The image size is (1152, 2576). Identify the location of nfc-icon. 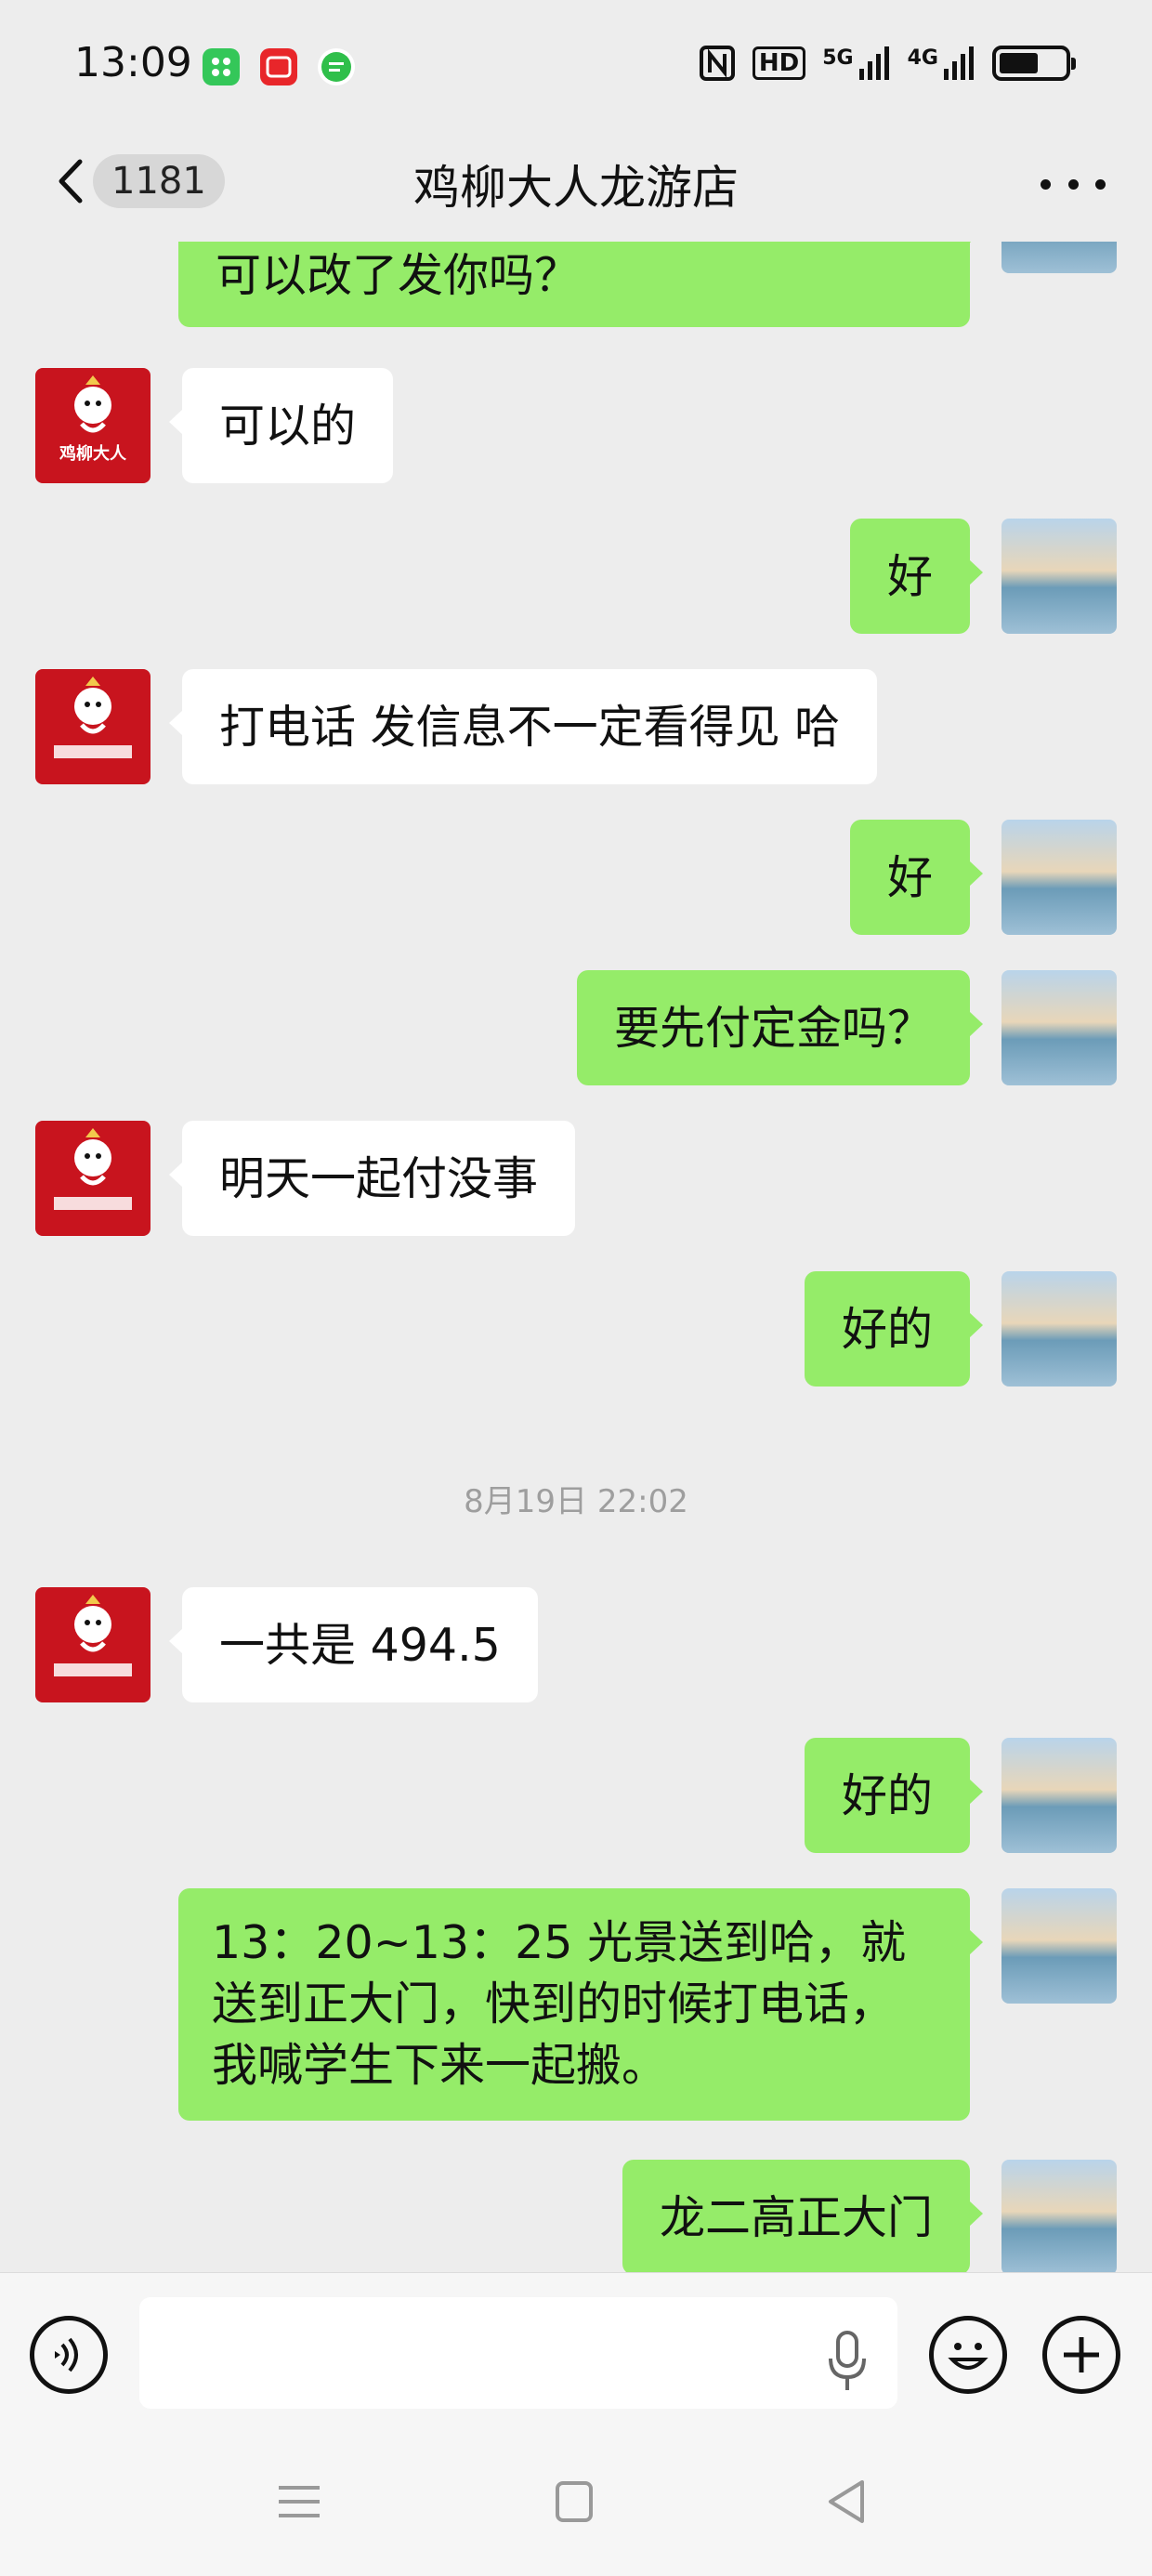
(717, 63).